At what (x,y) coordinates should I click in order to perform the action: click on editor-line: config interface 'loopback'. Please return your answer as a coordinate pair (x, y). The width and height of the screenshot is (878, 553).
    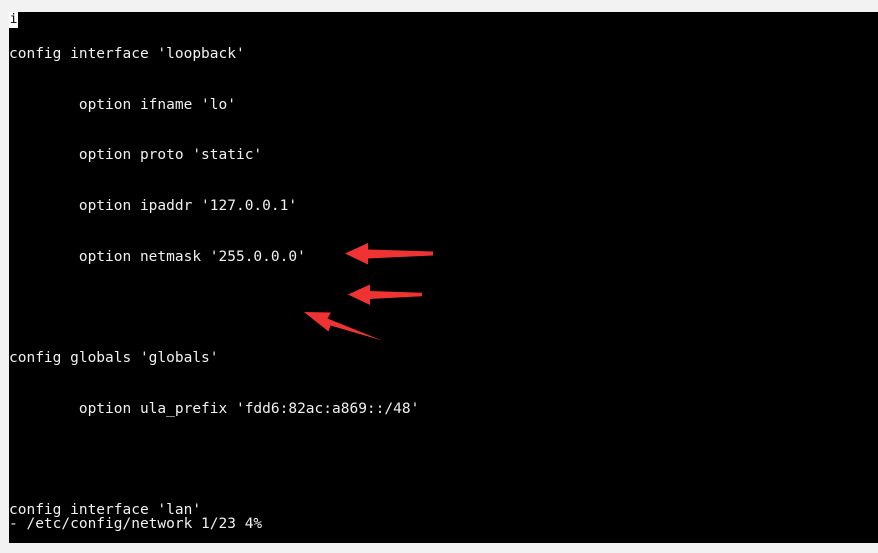
    Looking at the image, I should click on (127, 53).